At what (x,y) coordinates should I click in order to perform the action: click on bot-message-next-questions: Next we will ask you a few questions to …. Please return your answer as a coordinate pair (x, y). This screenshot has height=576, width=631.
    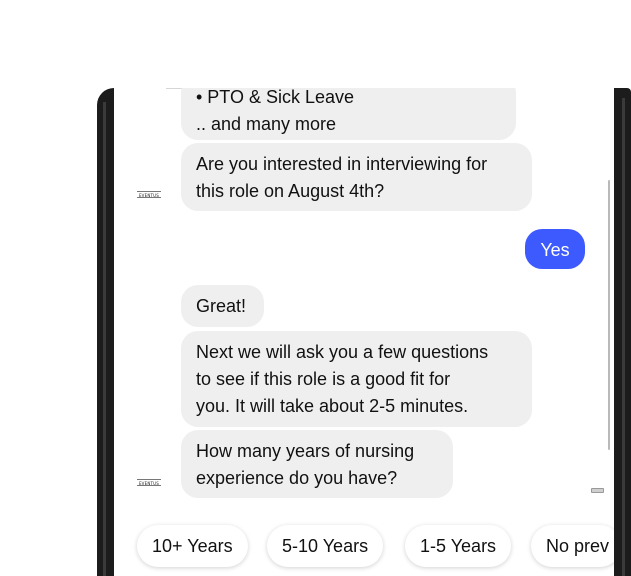
    Looking at the image, I should click on (356, 379).